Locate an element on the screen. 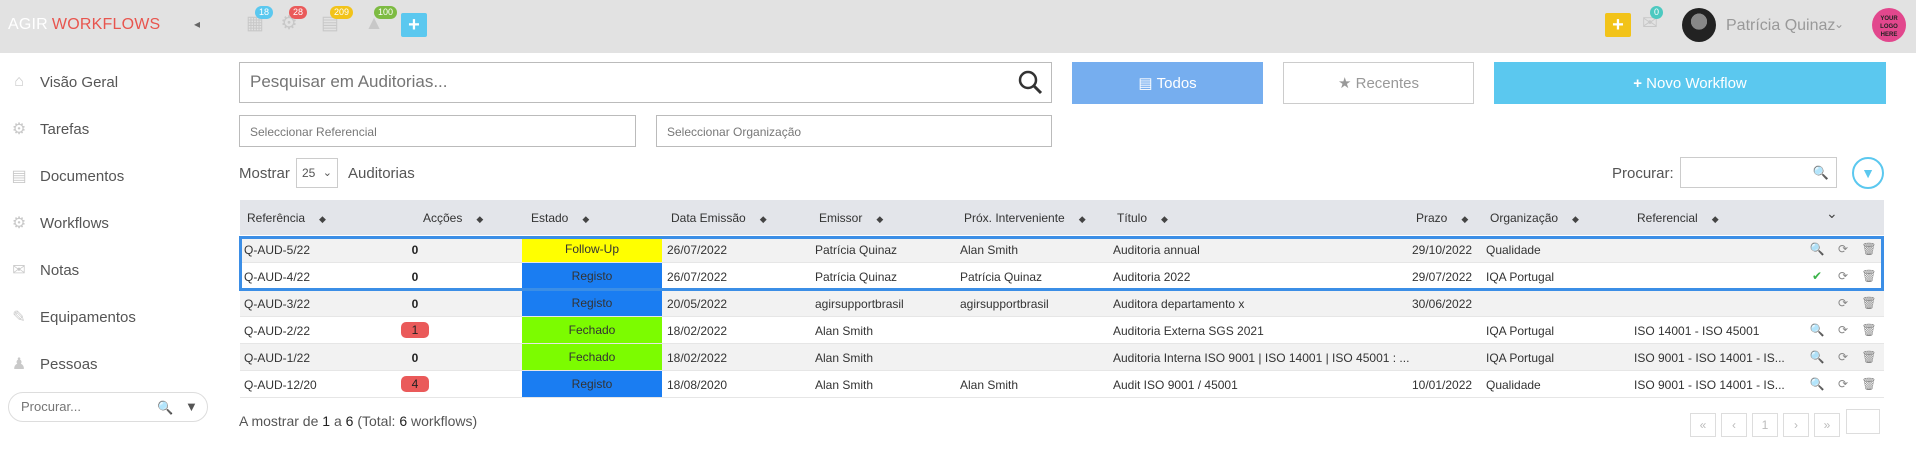 The image size is (1916, 468). inbox-icon: ✉ 0 is located at coordinates (1652, 20).